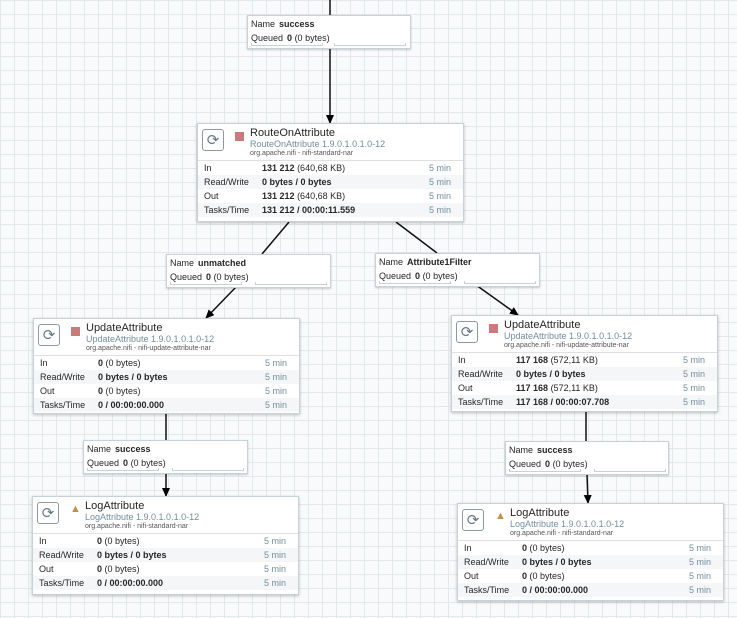 This screenshot has width=737, height=618. I want to click on stat-row-tasks: Tasks/Time 131 212 / 00:00:11.559 5 min, so click(330, 210).